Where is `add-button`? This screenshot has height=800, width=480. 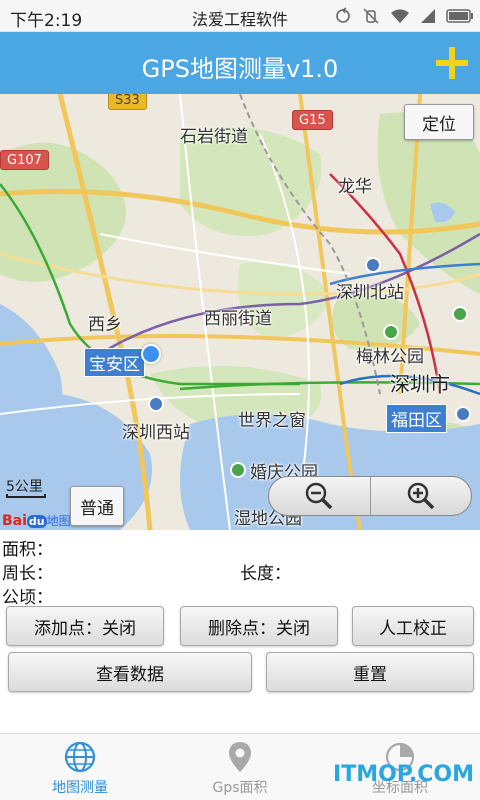 add-button is located at coordinates (452, 63).